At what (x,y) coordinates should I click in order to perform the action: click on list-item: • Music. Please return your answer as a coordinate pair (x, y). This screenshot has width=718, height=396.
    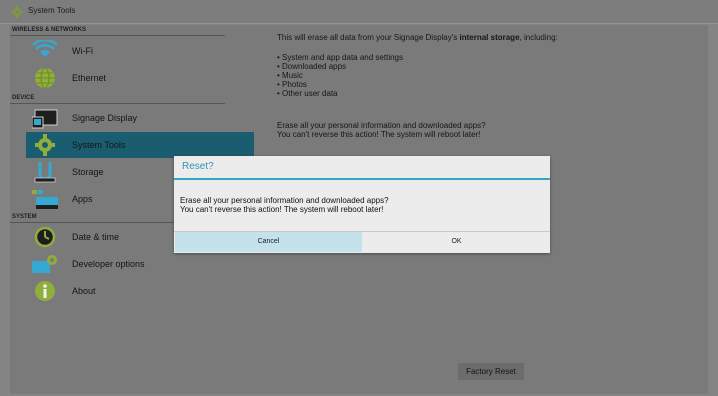
    Looking at the image, I should click on (290, 75).